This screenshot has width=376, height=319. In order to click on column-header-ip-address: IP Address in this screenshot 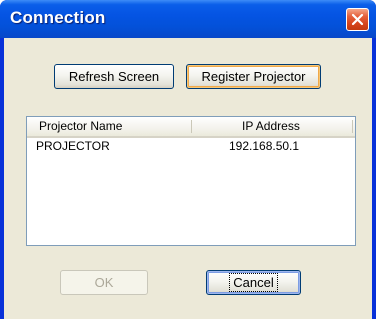, I will do `click(292, 126)`.